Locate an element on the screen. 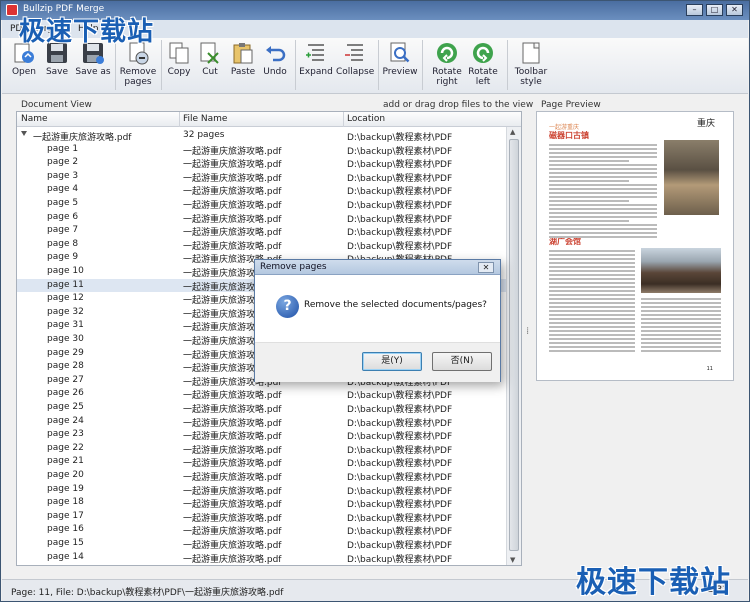 The width and height of the screenshot is (750, 602). minimize-button: – is located at coordinates (694, 10).